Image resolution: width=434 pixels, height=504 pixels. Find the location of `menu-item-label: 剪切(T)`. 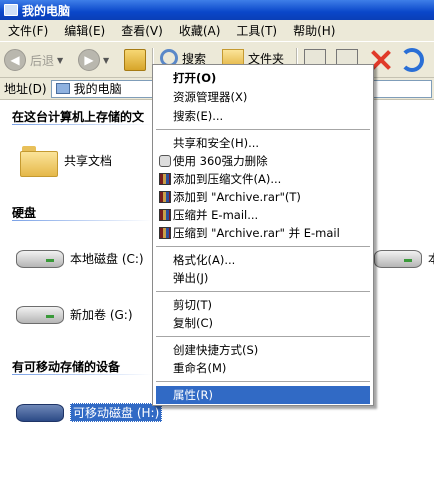

menu-item-label: 剪切(T) is located at coordinates (192, 305).